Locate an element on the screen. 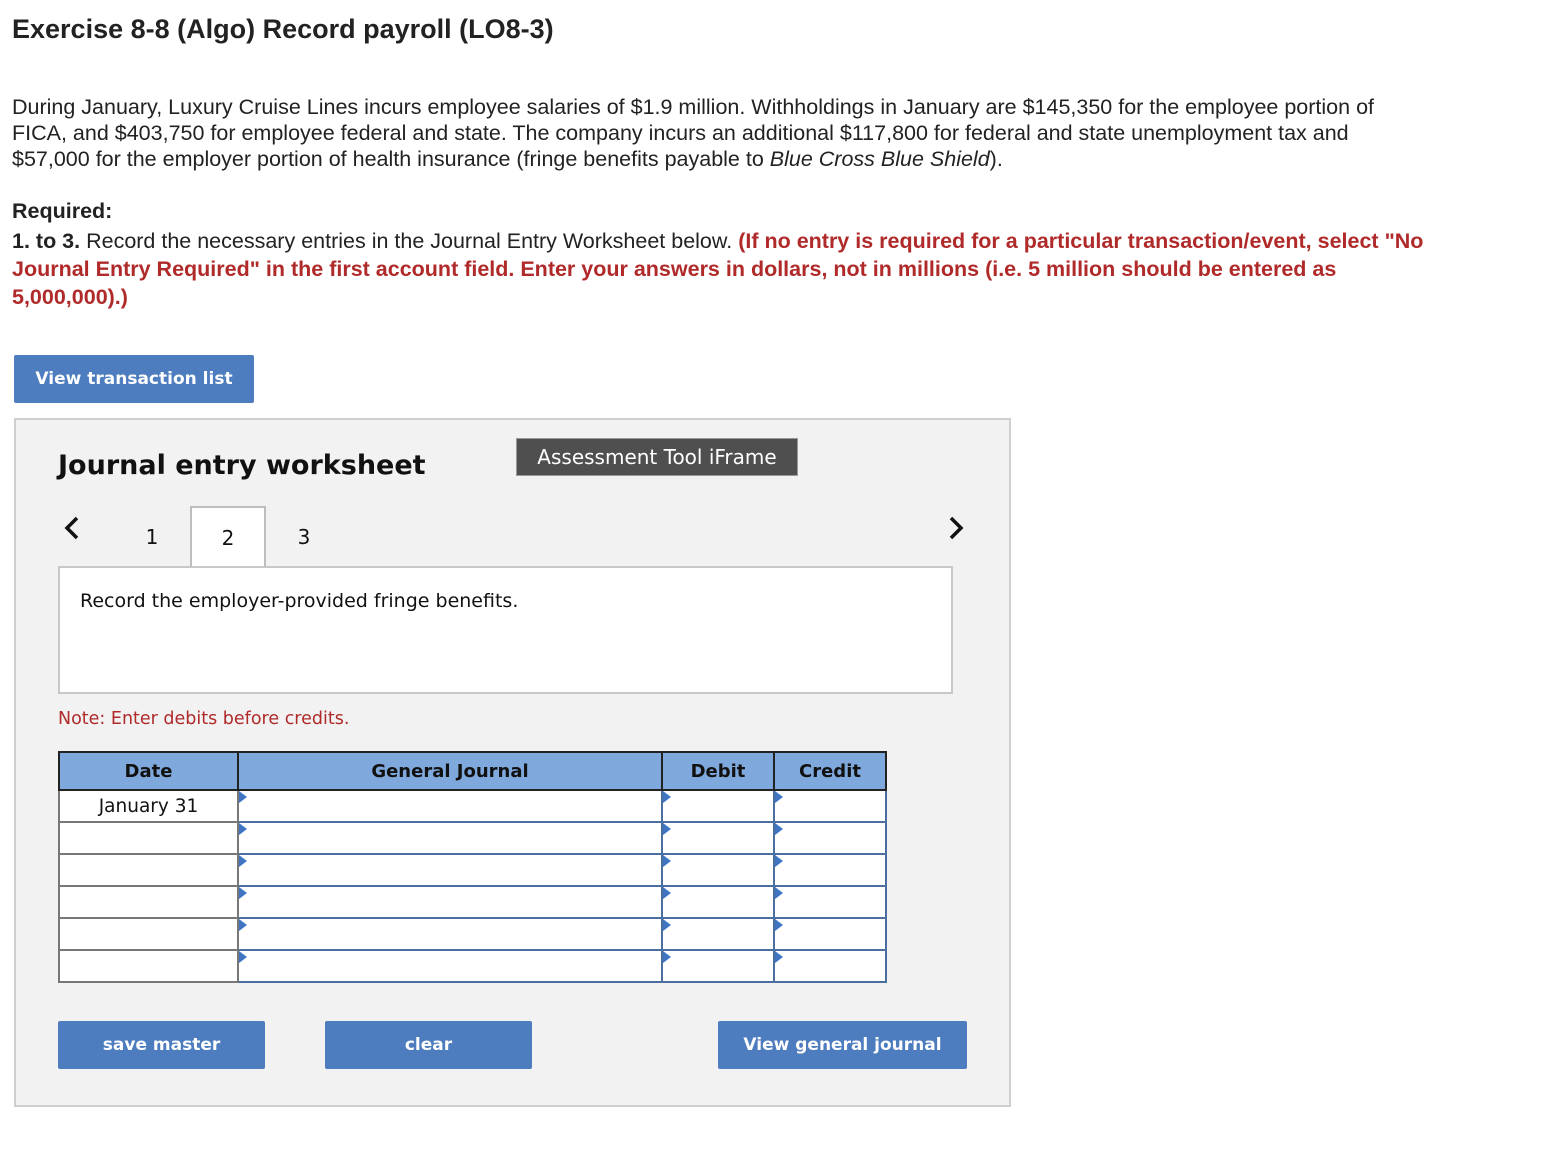  required-heading: Required: is located at coordinates (62, 211).